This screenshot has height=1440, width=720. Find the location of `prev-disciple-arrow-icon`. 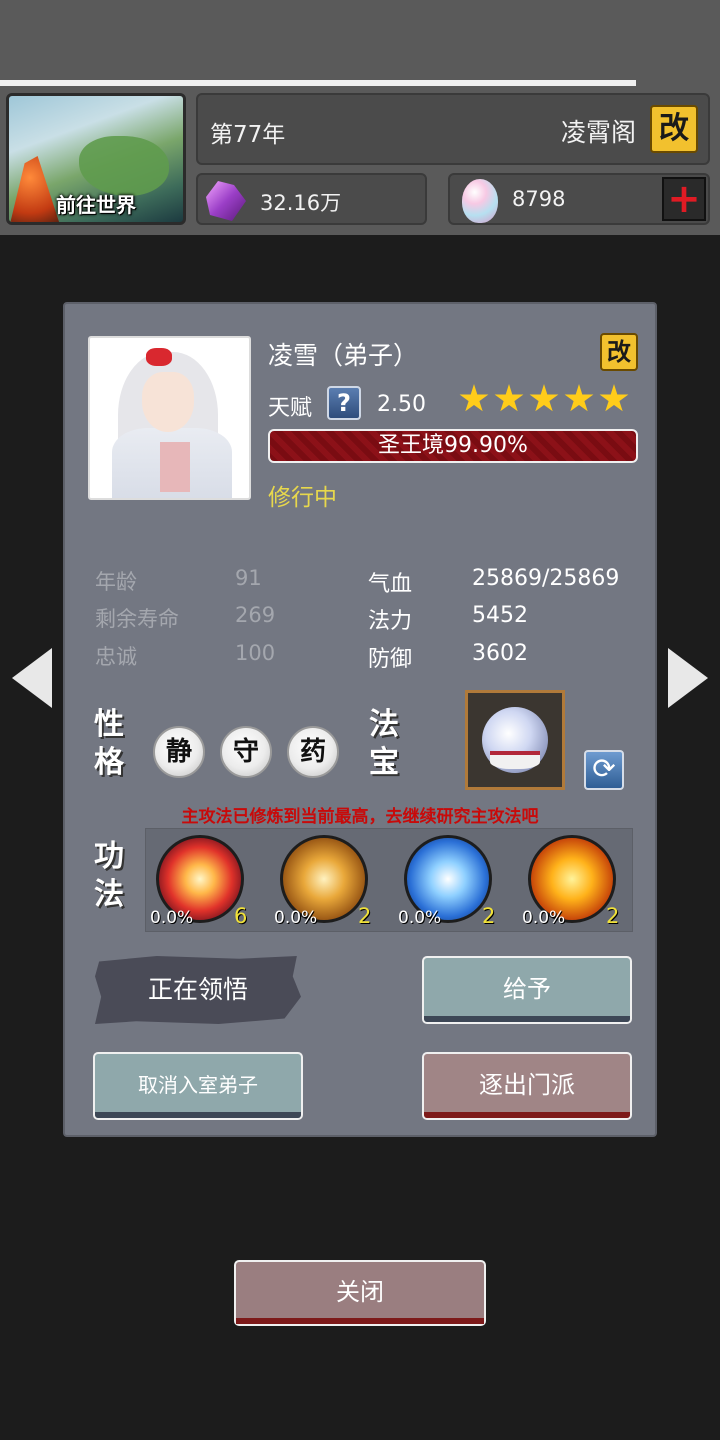

prev-disciple-arrow-icon is located at coordinates (32, 678).